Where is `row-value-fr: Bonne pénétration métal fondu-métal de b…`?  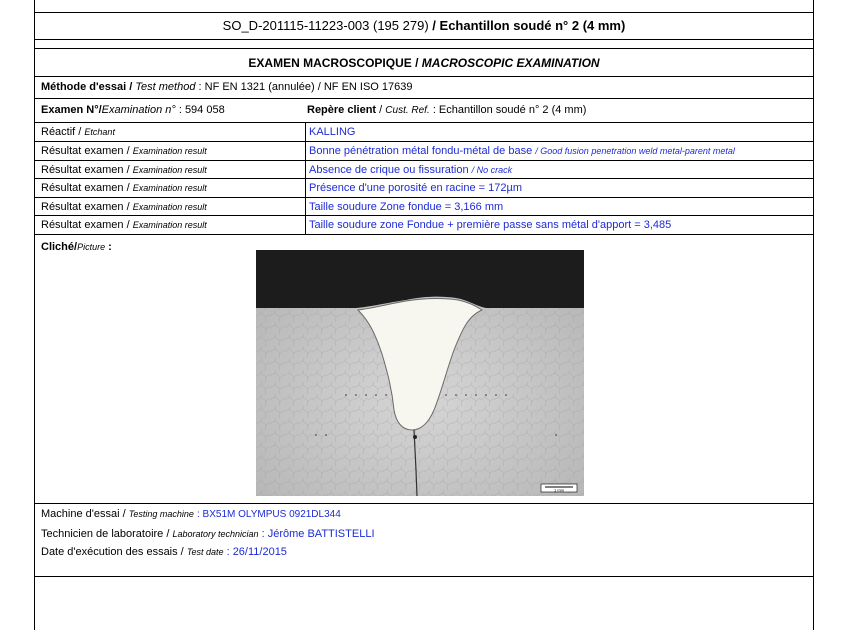 row-value-fr: Bonne pénétration métal fondu-métal de b… is located at coordinates (421, 151).